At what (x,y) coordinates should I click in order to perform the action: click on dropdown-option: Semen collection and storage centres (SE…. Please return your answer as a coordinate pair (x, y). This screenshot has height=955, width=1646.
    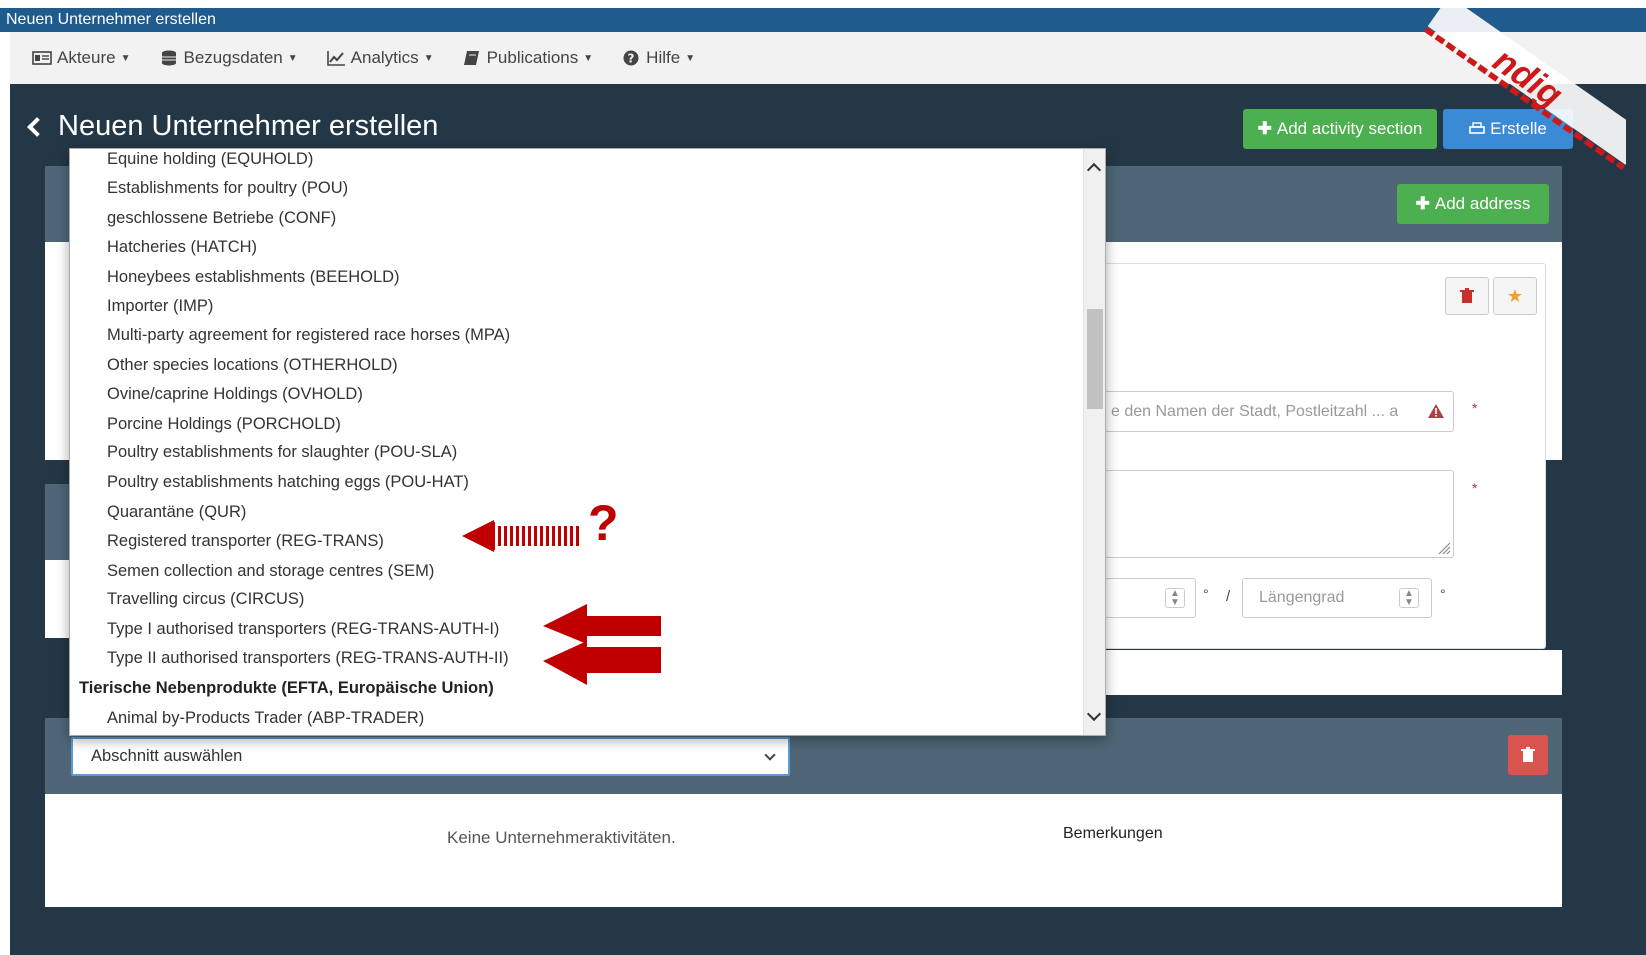
    Looking at the image, I should click on (270, 571).